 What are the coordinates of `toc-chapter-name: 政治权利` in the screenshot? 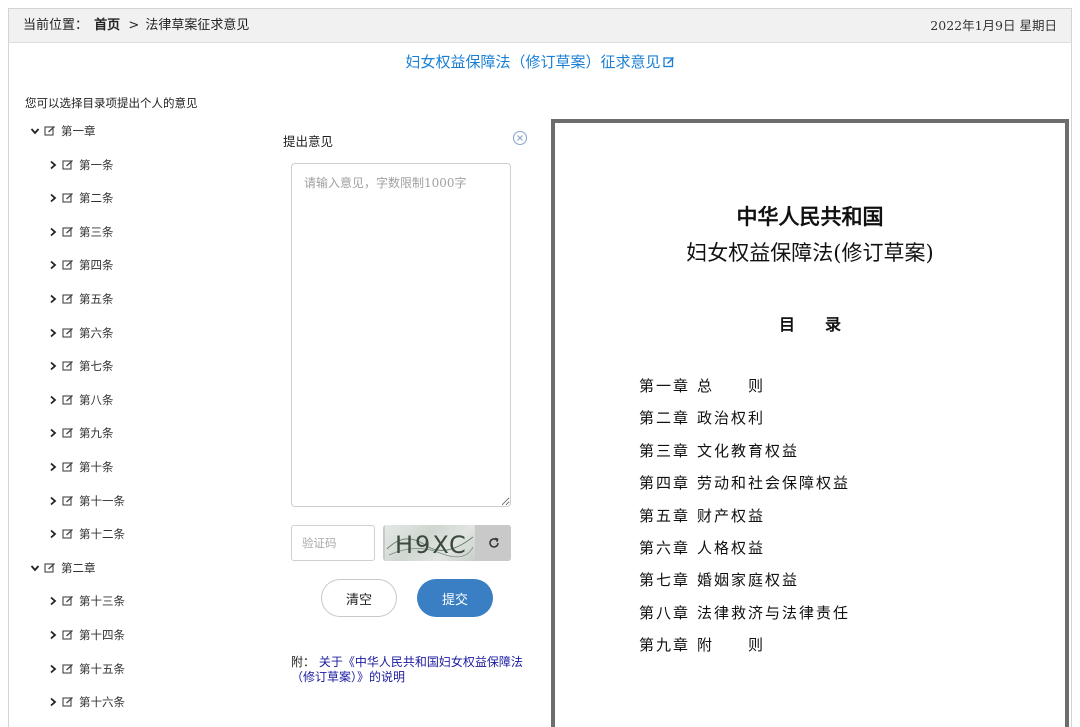 It's located at (731, 418).